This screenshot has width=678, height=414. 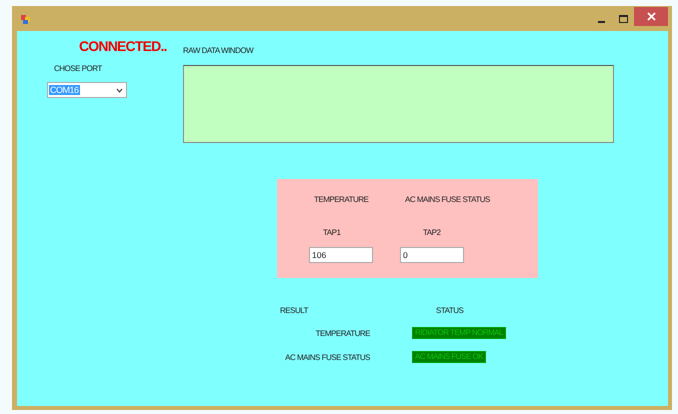 I want to click on connection-status: CONNECTED.., so click(x=123, y=46).